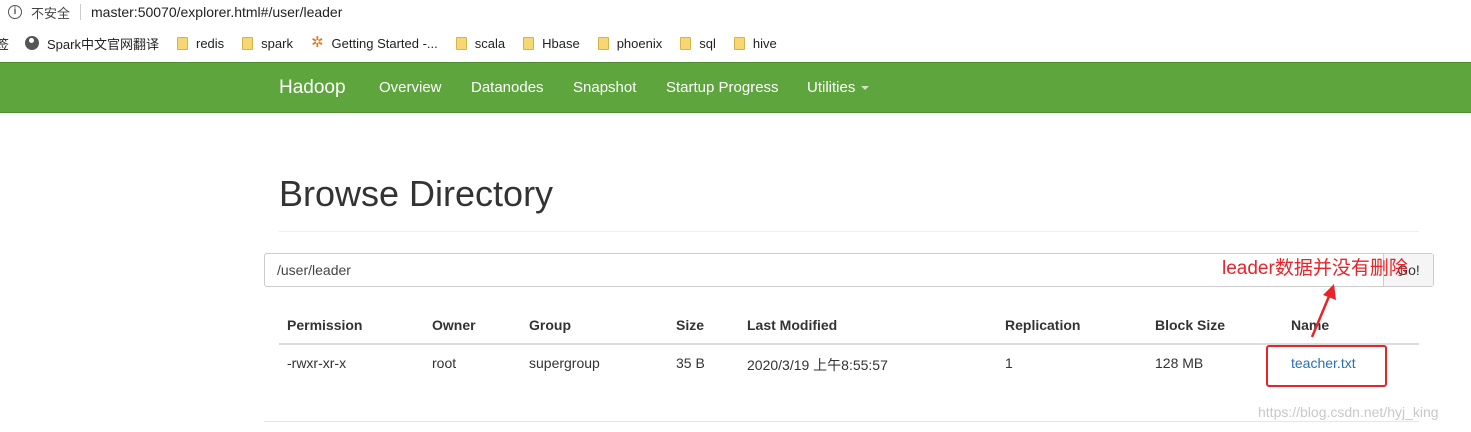  Describe the element at coordinates (1348, 412) in the screenshot. I see `watermark: https://blog.csdn.net/hyj_king` at that location.